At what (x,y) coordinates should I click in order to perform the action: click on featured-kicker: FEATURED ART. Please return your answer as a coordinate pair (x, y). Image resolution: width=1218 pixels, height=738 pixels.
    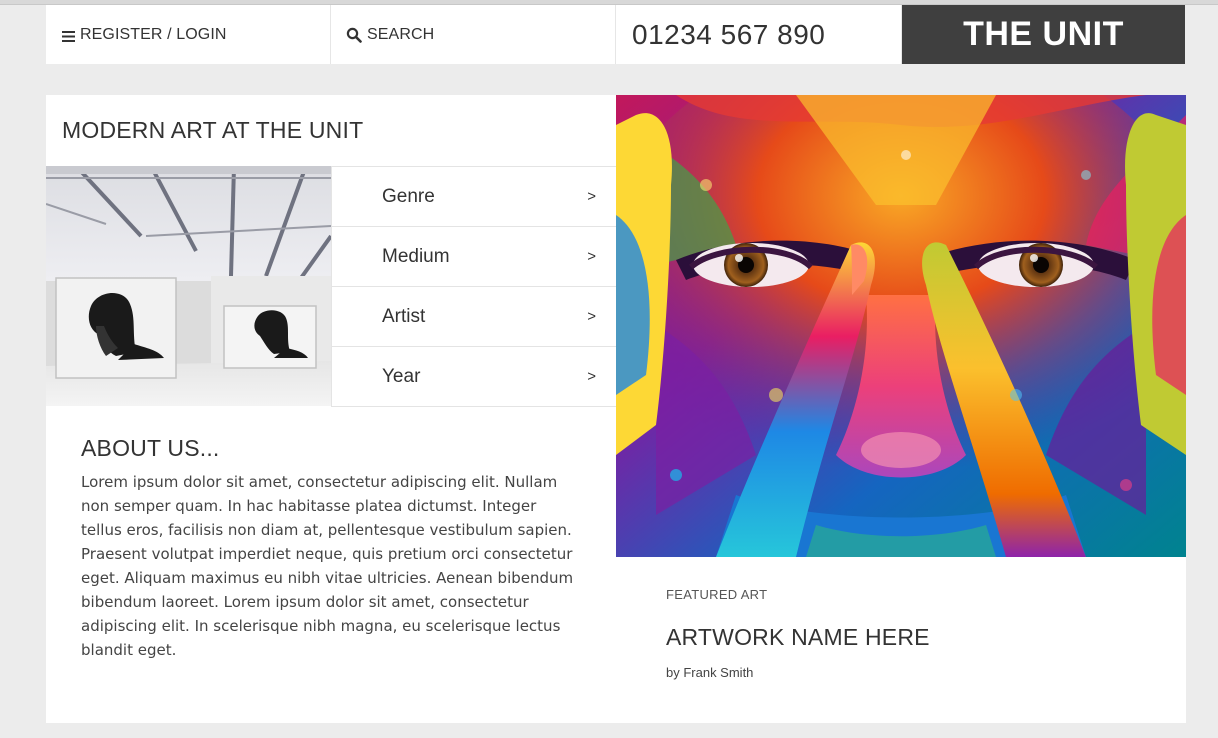
    Looking at the image, I should click on (717, 594).